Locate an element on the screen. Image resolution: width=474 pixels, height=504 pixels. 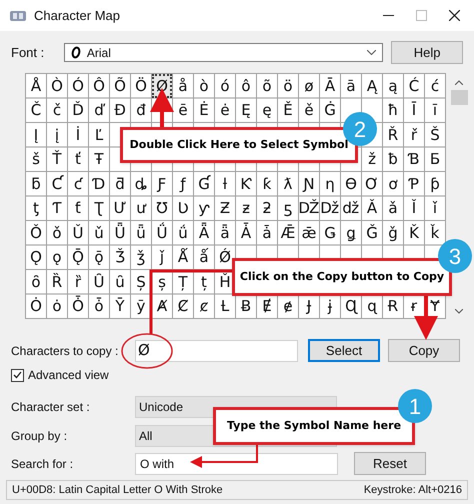
character-set-label: Character set : is located at coordinates (51, 407).